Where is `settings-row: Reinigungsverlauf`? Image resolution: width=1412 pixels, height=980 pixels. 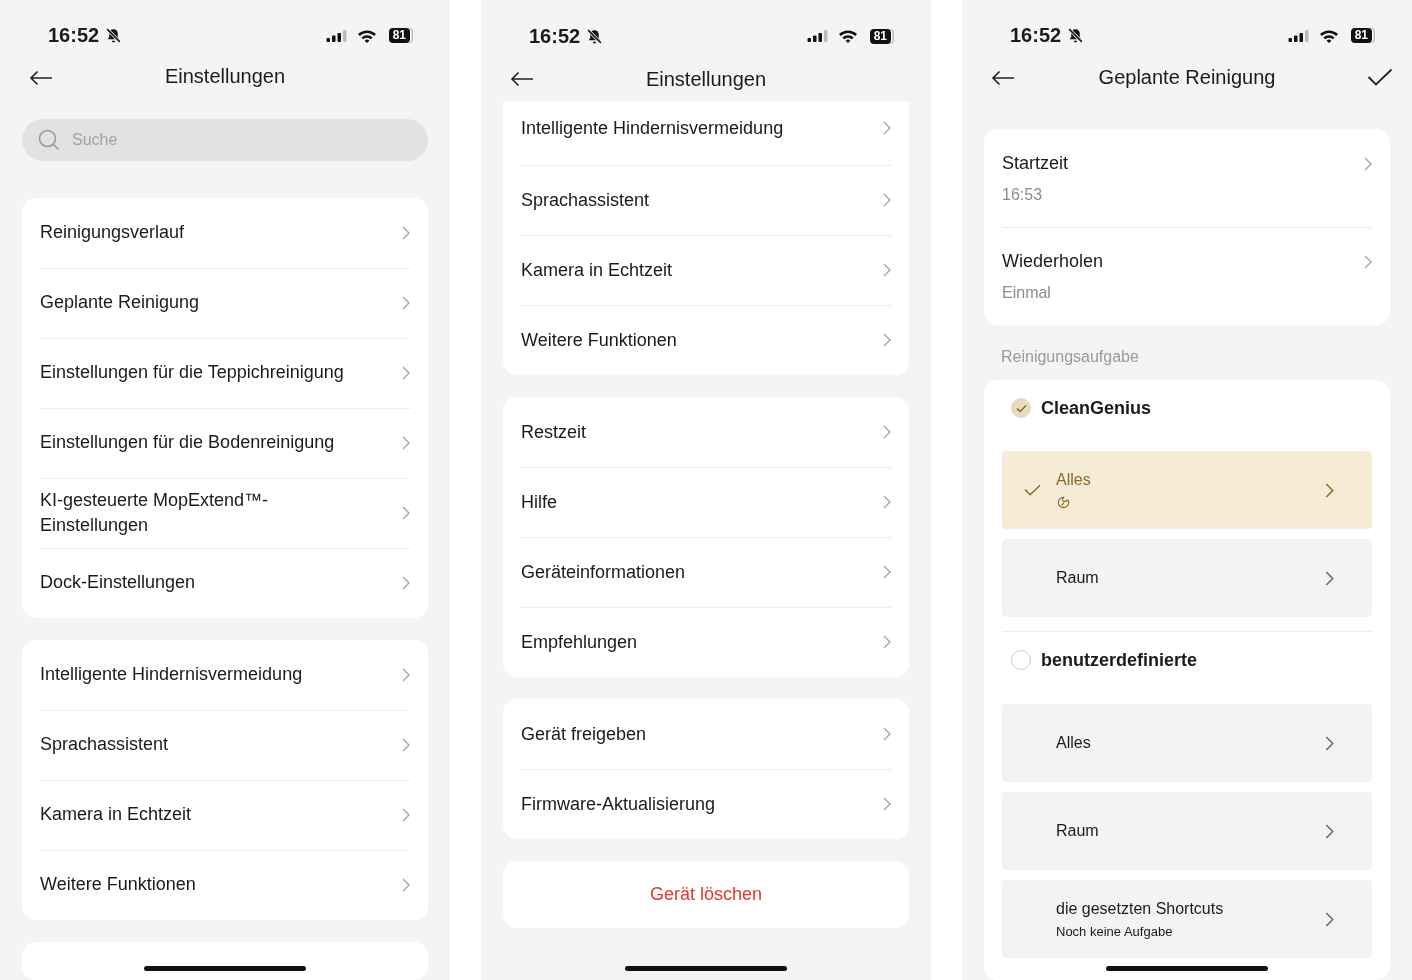
settings-row: Reinigungsverlauf is located at coordinates (225, 232).